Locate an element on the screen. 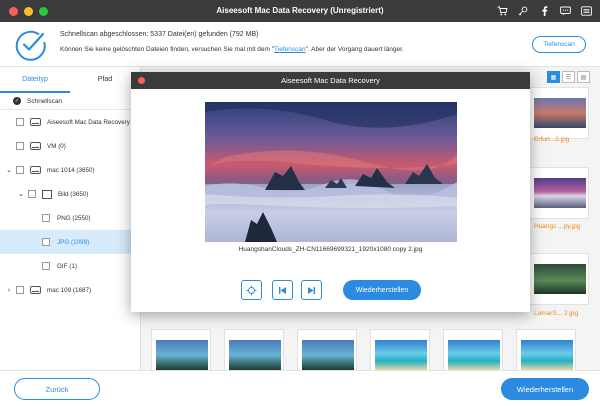 Image resolution: width=600 pixels, height=406 pixels. menu-icon is located at coordinates (586, 10).